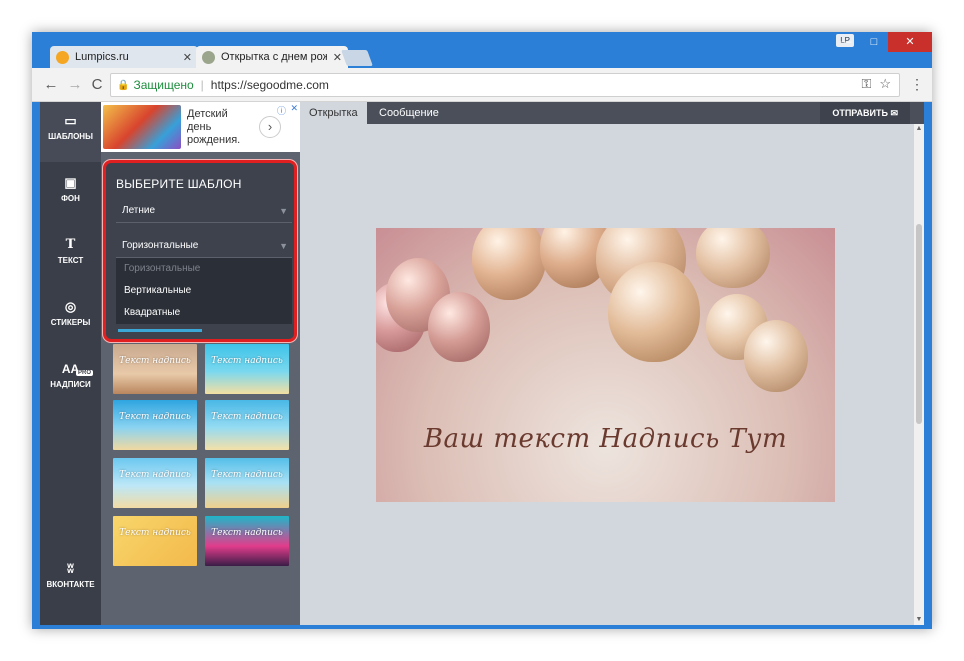 The width and height of the screenshot is (964, 661). Describe the element at coordinates (70, 384) in the screenshot. I see `rail-label: НАДПИСИ` at that location.